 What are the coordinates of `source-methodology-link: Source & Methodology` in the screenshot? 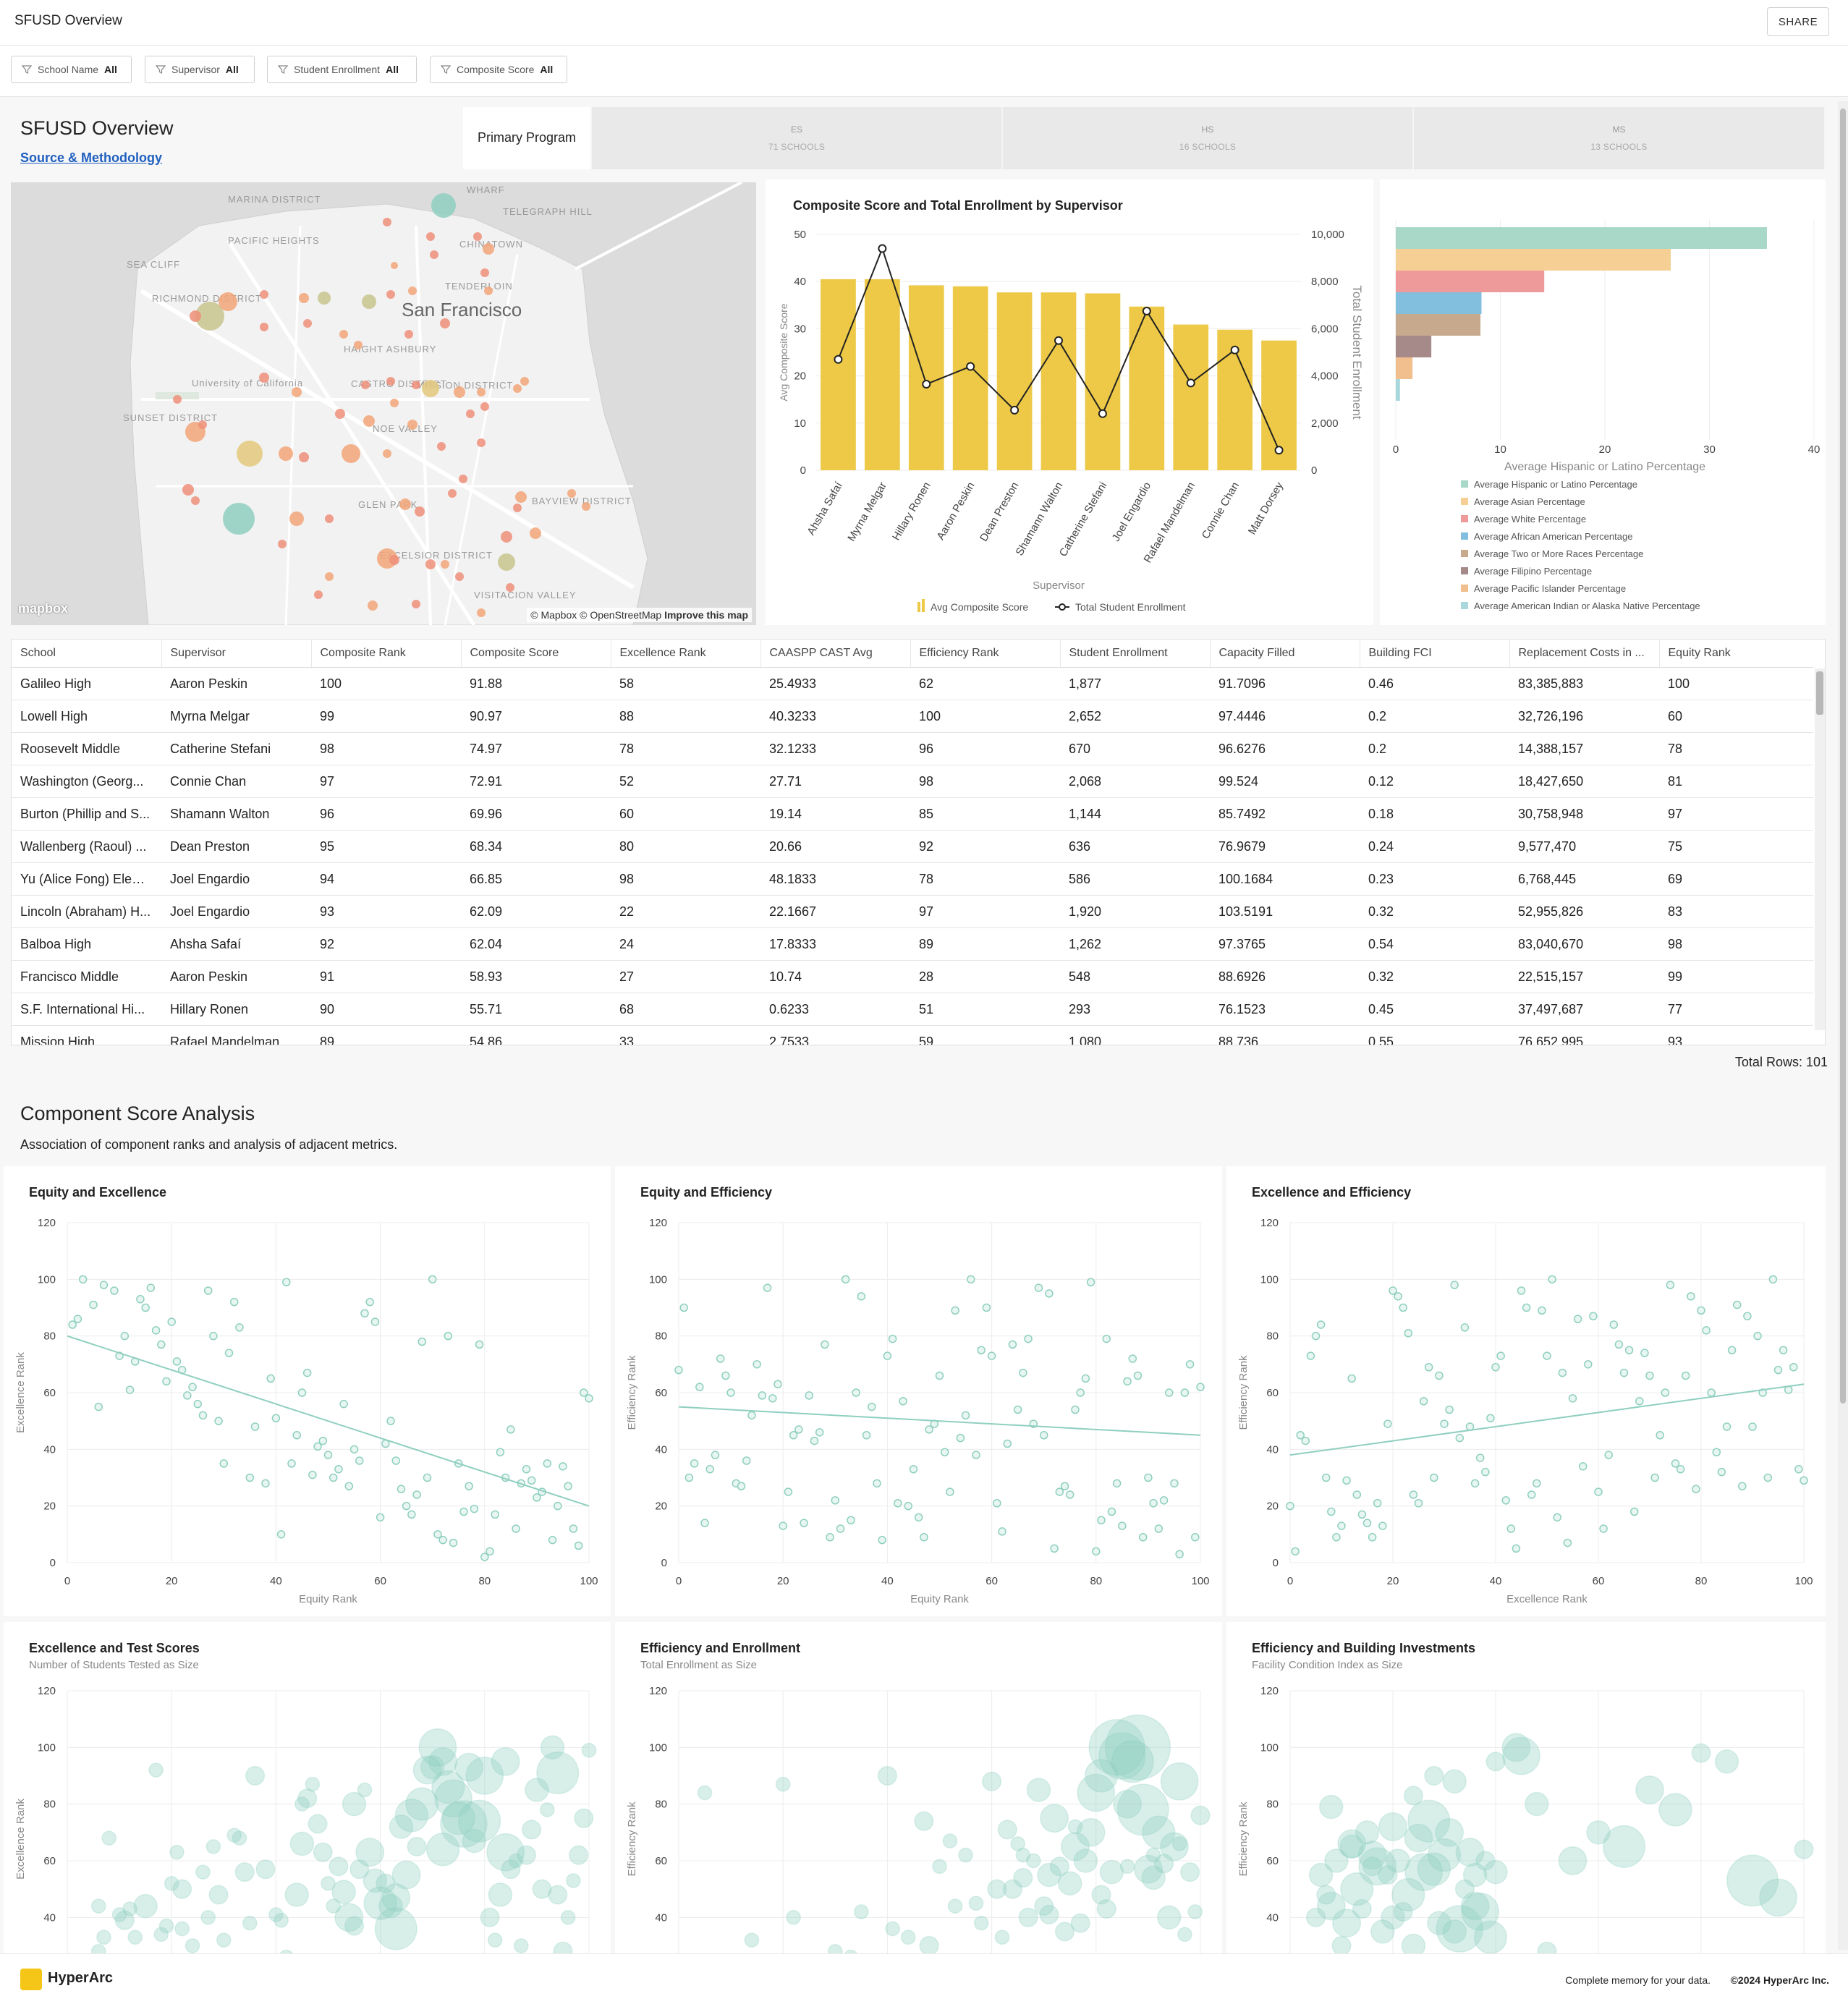 It's located at (91, 158).